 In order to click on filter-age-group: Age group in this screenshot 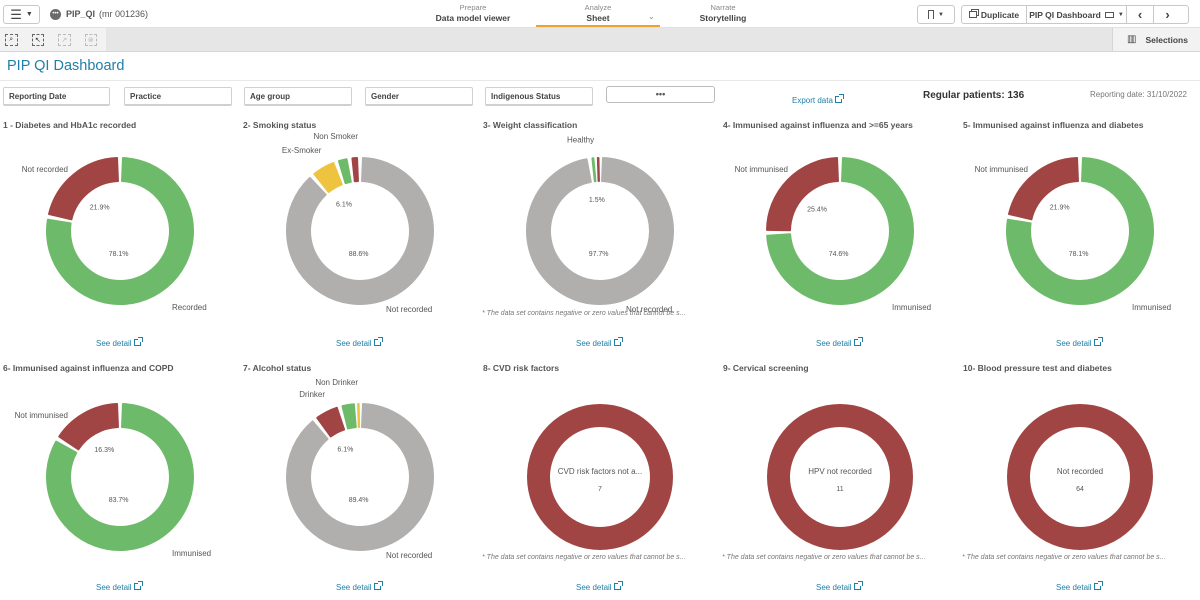, I will do `click(298, 96)`.